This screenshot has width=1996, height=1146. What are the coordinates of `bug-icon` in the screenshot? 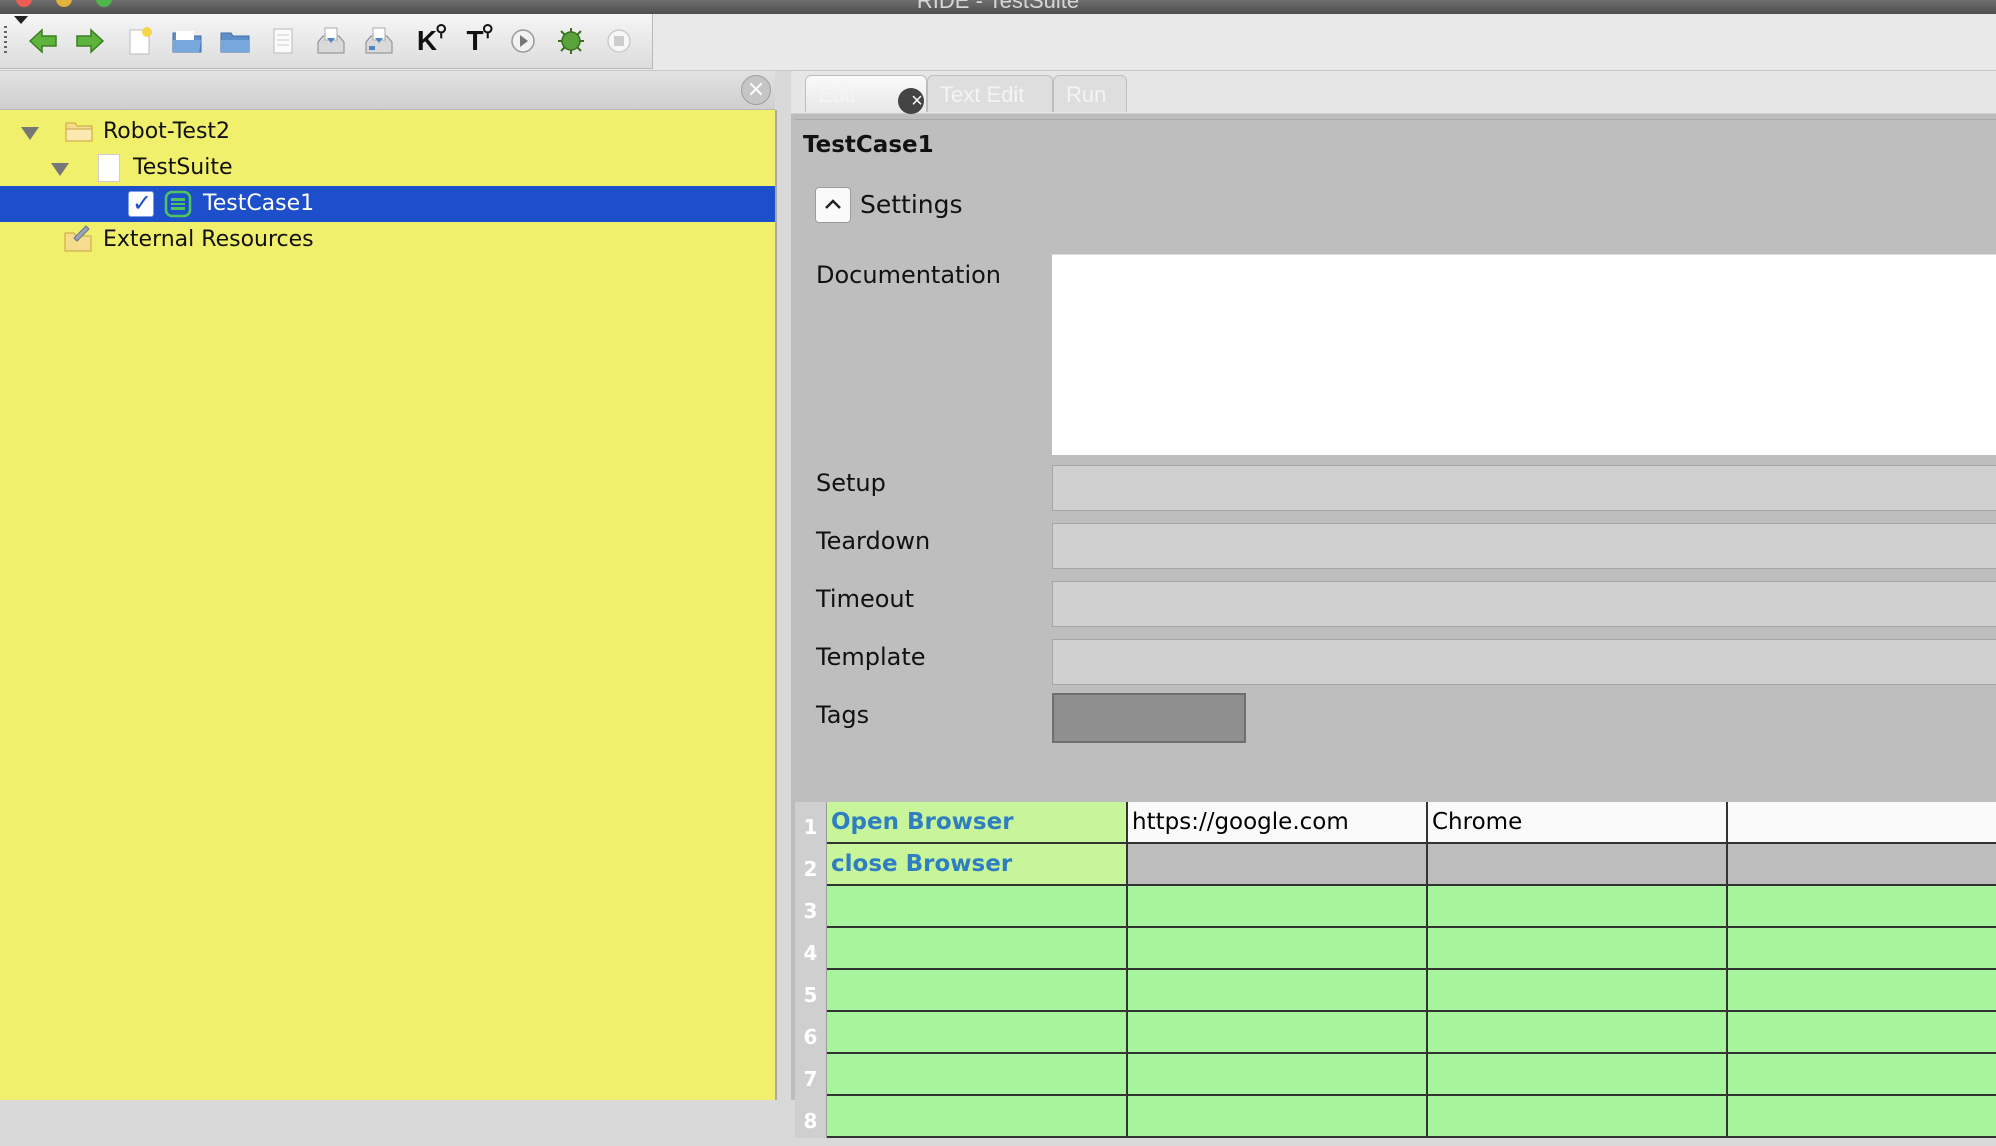 It's located at (571, 41).